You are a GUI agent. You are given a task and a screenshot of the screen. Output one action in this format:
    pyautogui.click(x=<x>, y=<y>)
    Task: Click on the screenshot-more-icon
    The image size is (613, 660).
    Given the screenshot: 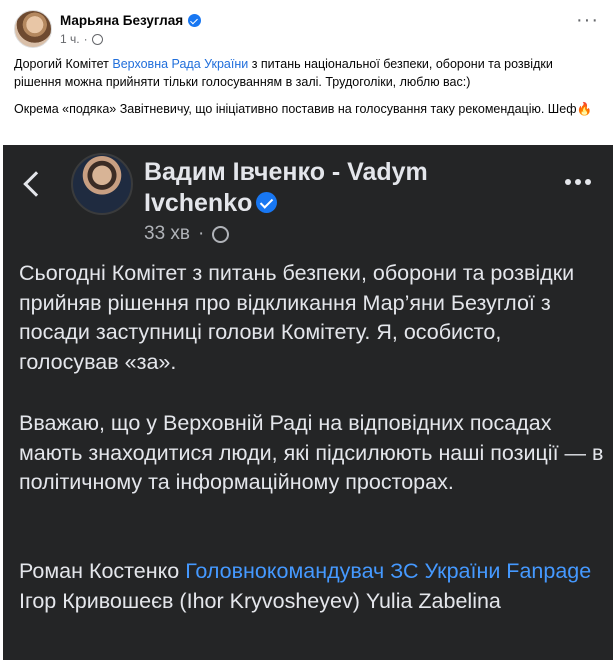 What is the action you would take?
    pyautogui.click(x=578, y=182)
    